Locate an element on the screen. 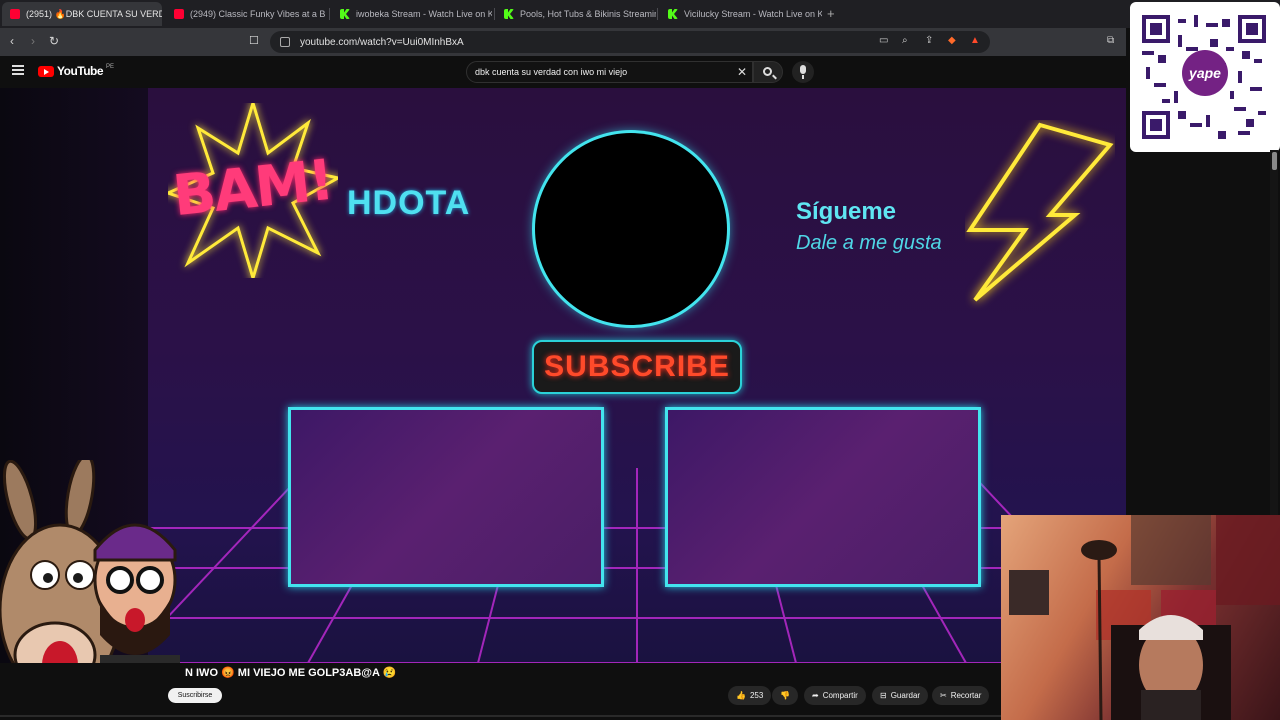  tab-vicilucky: Vicilucky Stream - Watch Live on Kick is located at coordinates (741, 14).